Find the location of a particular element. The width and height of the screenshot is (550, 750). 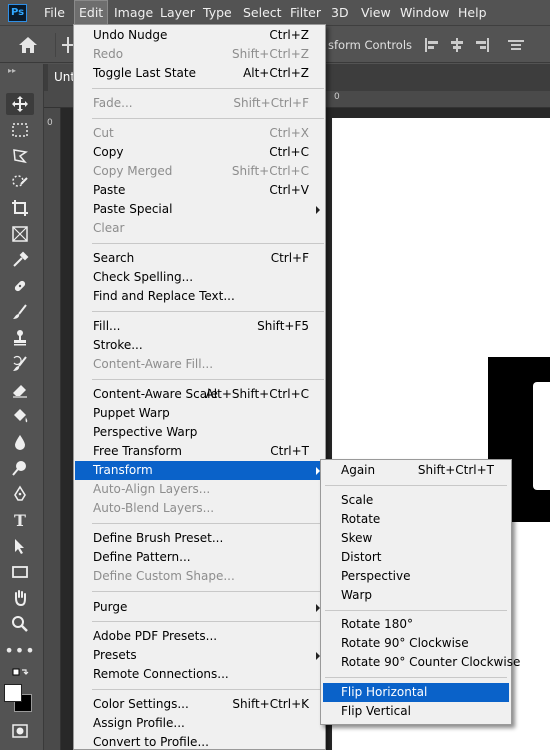

move-tool-icon is located at coordinates (20, 104).